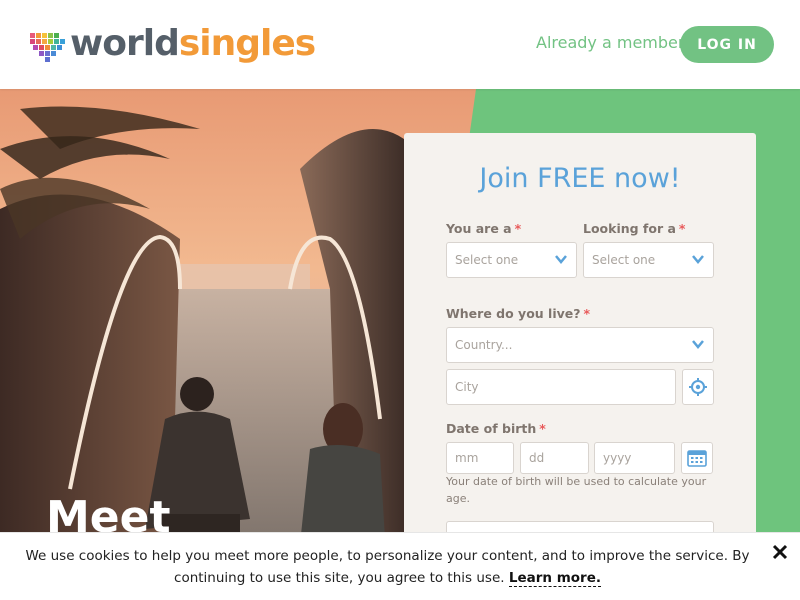 This screenshot has height=600, width=800. Describe the element at coordinates (580, 178) in the screenshot. I see `form-title: Join FREE now!` at that location.